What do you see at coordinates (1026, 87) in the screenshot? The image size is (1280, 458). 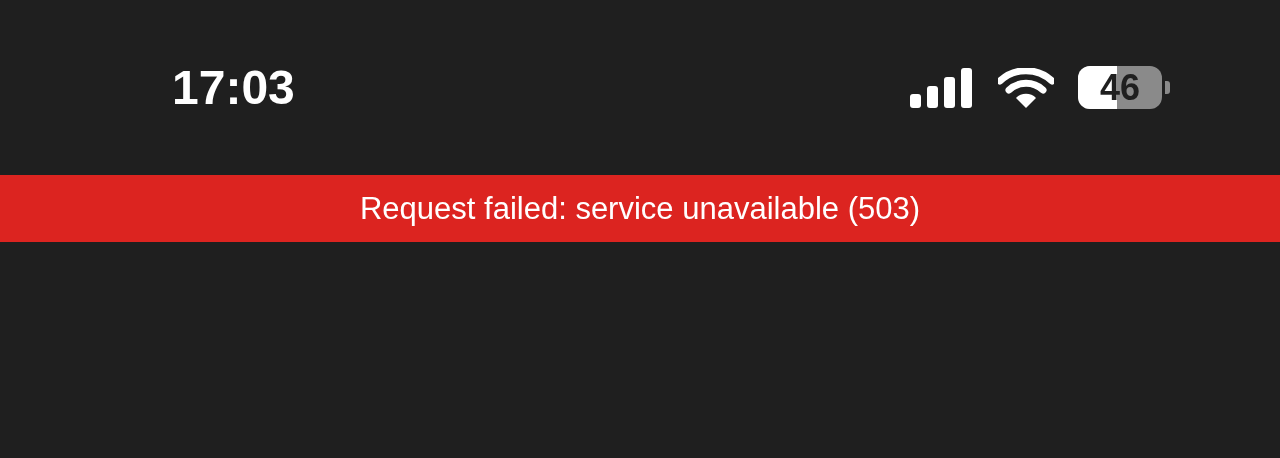 I see `wifi-icon` at bounding box center [1026, 87].